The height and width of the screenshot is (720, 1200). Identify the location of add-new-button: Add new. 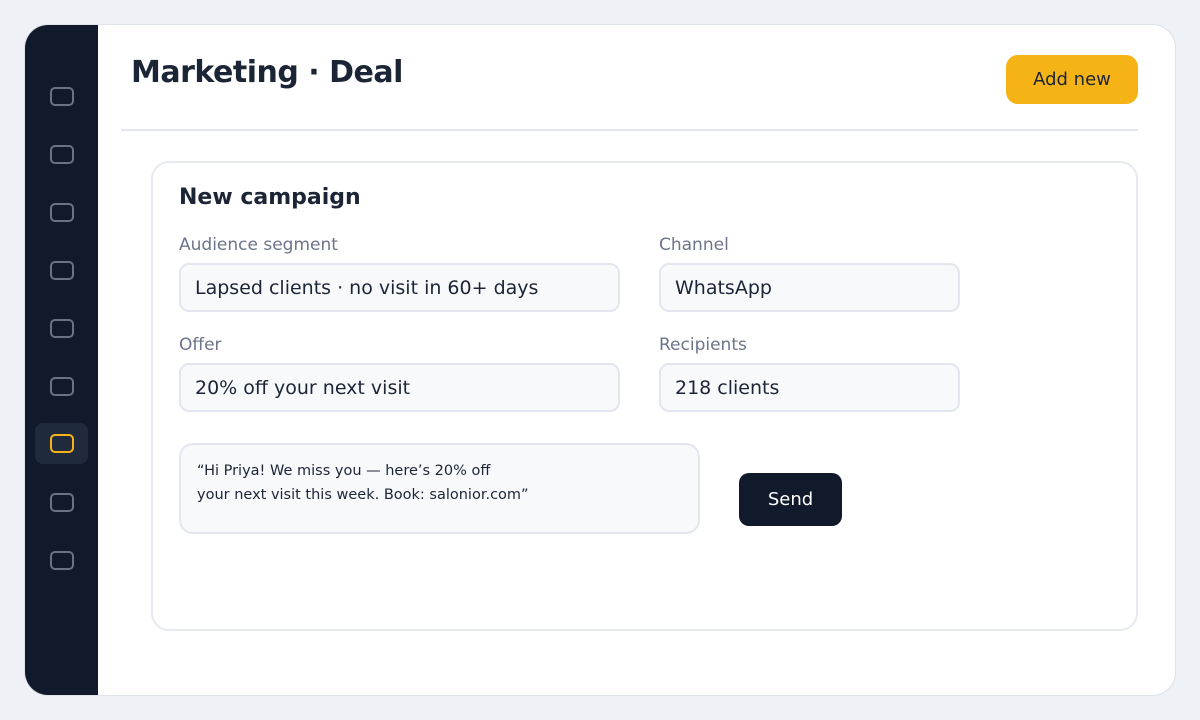
(1072, 79).